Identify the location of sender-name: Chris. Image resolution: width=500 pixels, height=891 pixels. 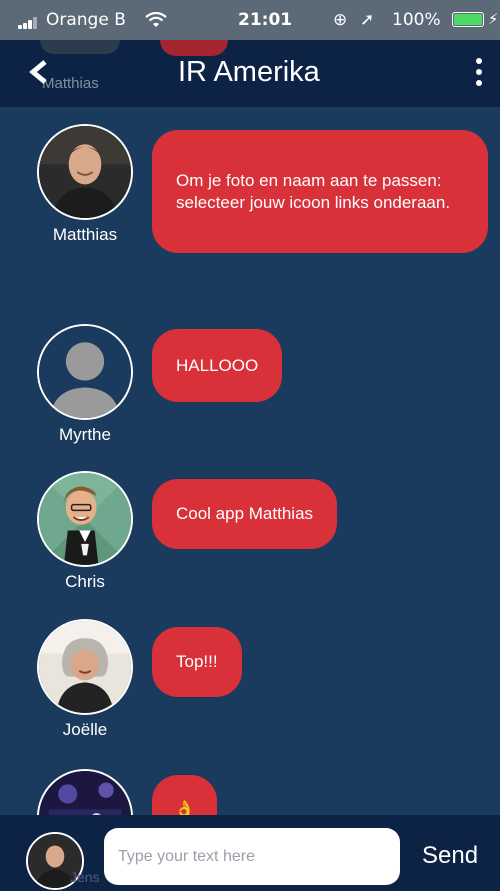
(85, 581).